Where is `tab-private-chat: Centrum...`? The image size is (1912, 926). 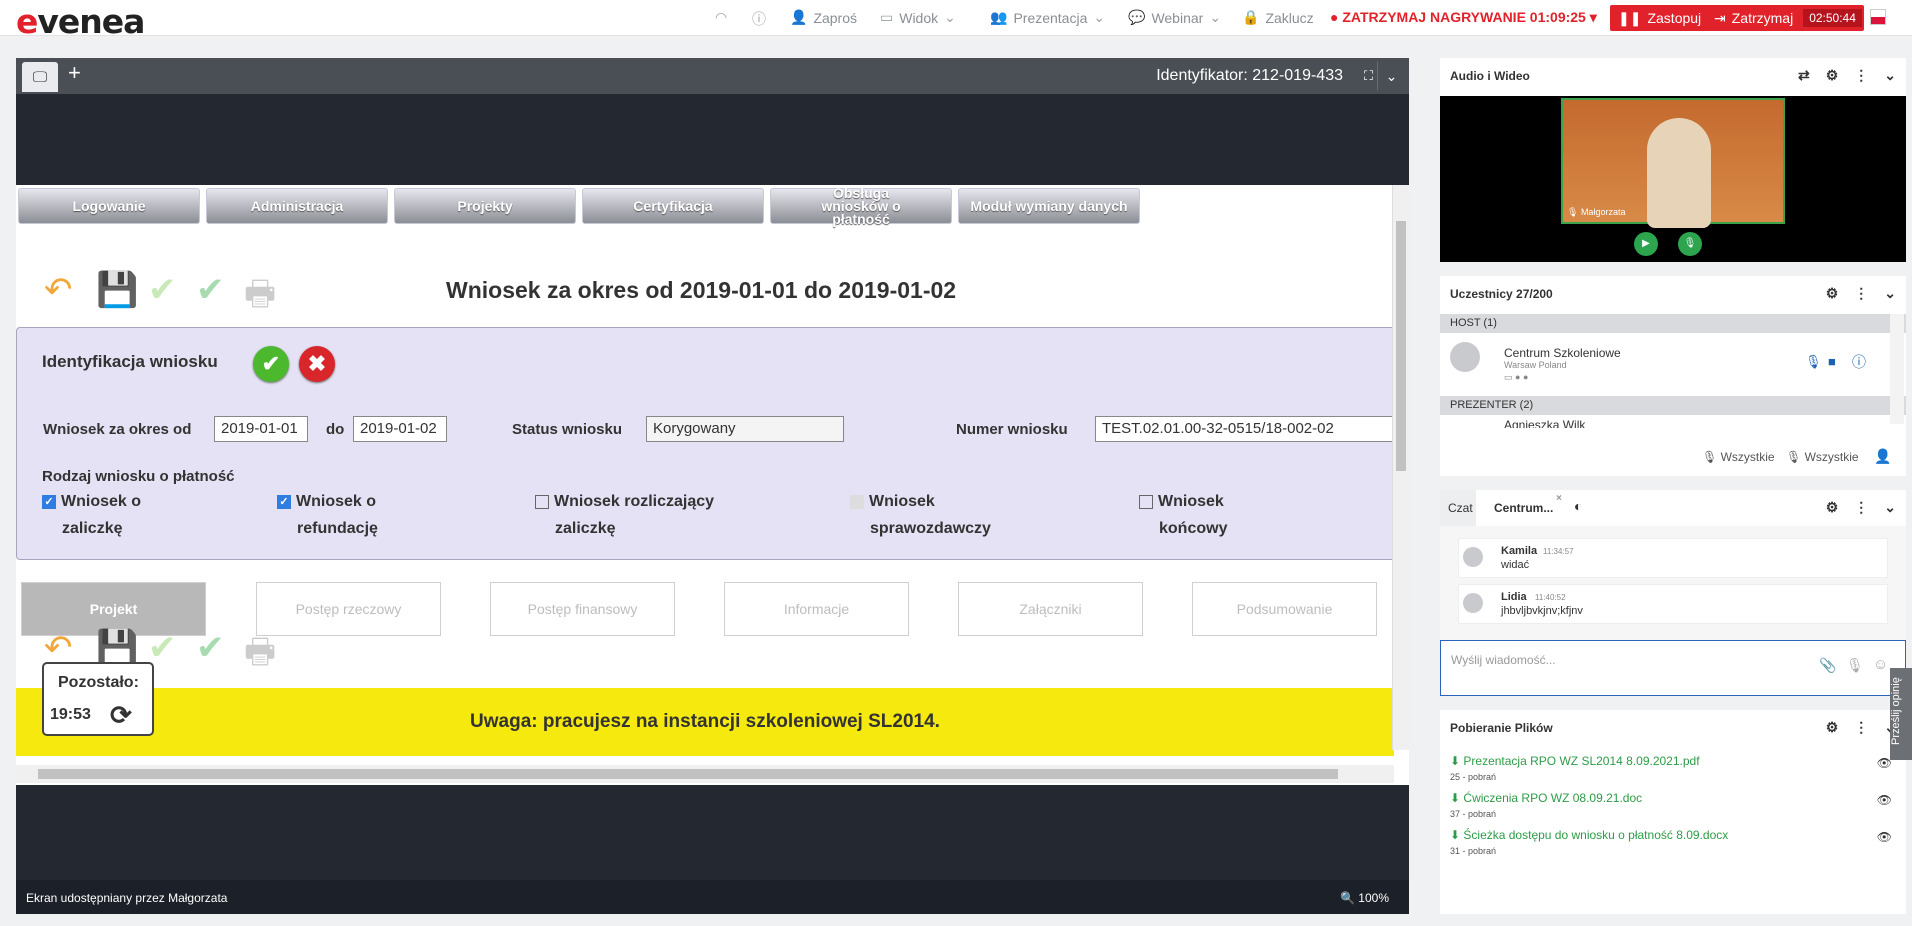 tab-private-chat: Centrum... is located at coordinates (1523, 508).